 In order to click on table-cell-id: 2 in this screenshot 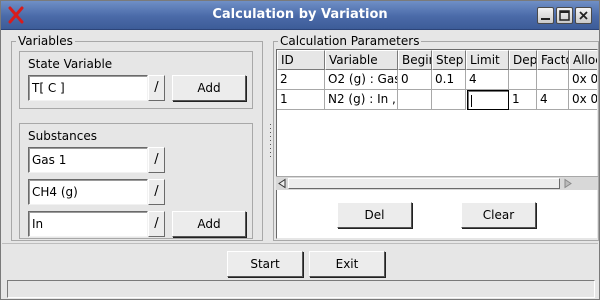, I will do `click(301, 80)`.